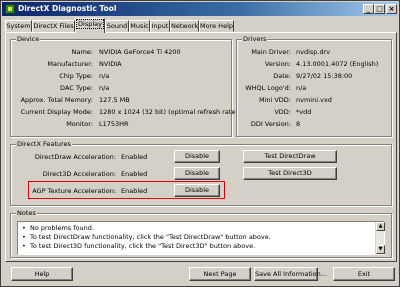 The image size is (400, 287). I want to click on device-name-label: Name:, so click(82, 52).